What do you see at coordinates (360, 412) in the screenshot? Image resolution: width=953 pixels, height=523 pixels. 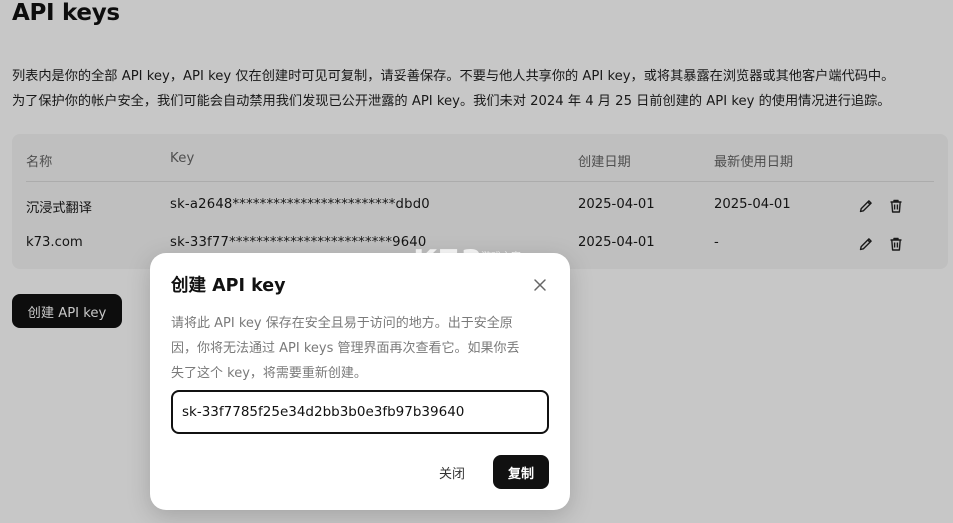 I see `api-key-field` at bounding box center [360, 412].